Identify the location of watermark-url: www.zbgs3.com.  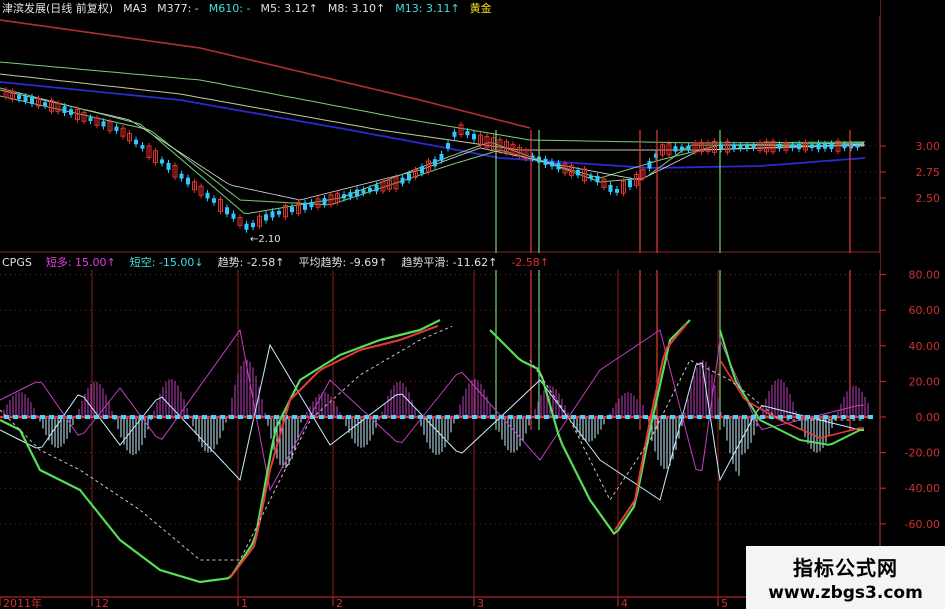
(845, 593).